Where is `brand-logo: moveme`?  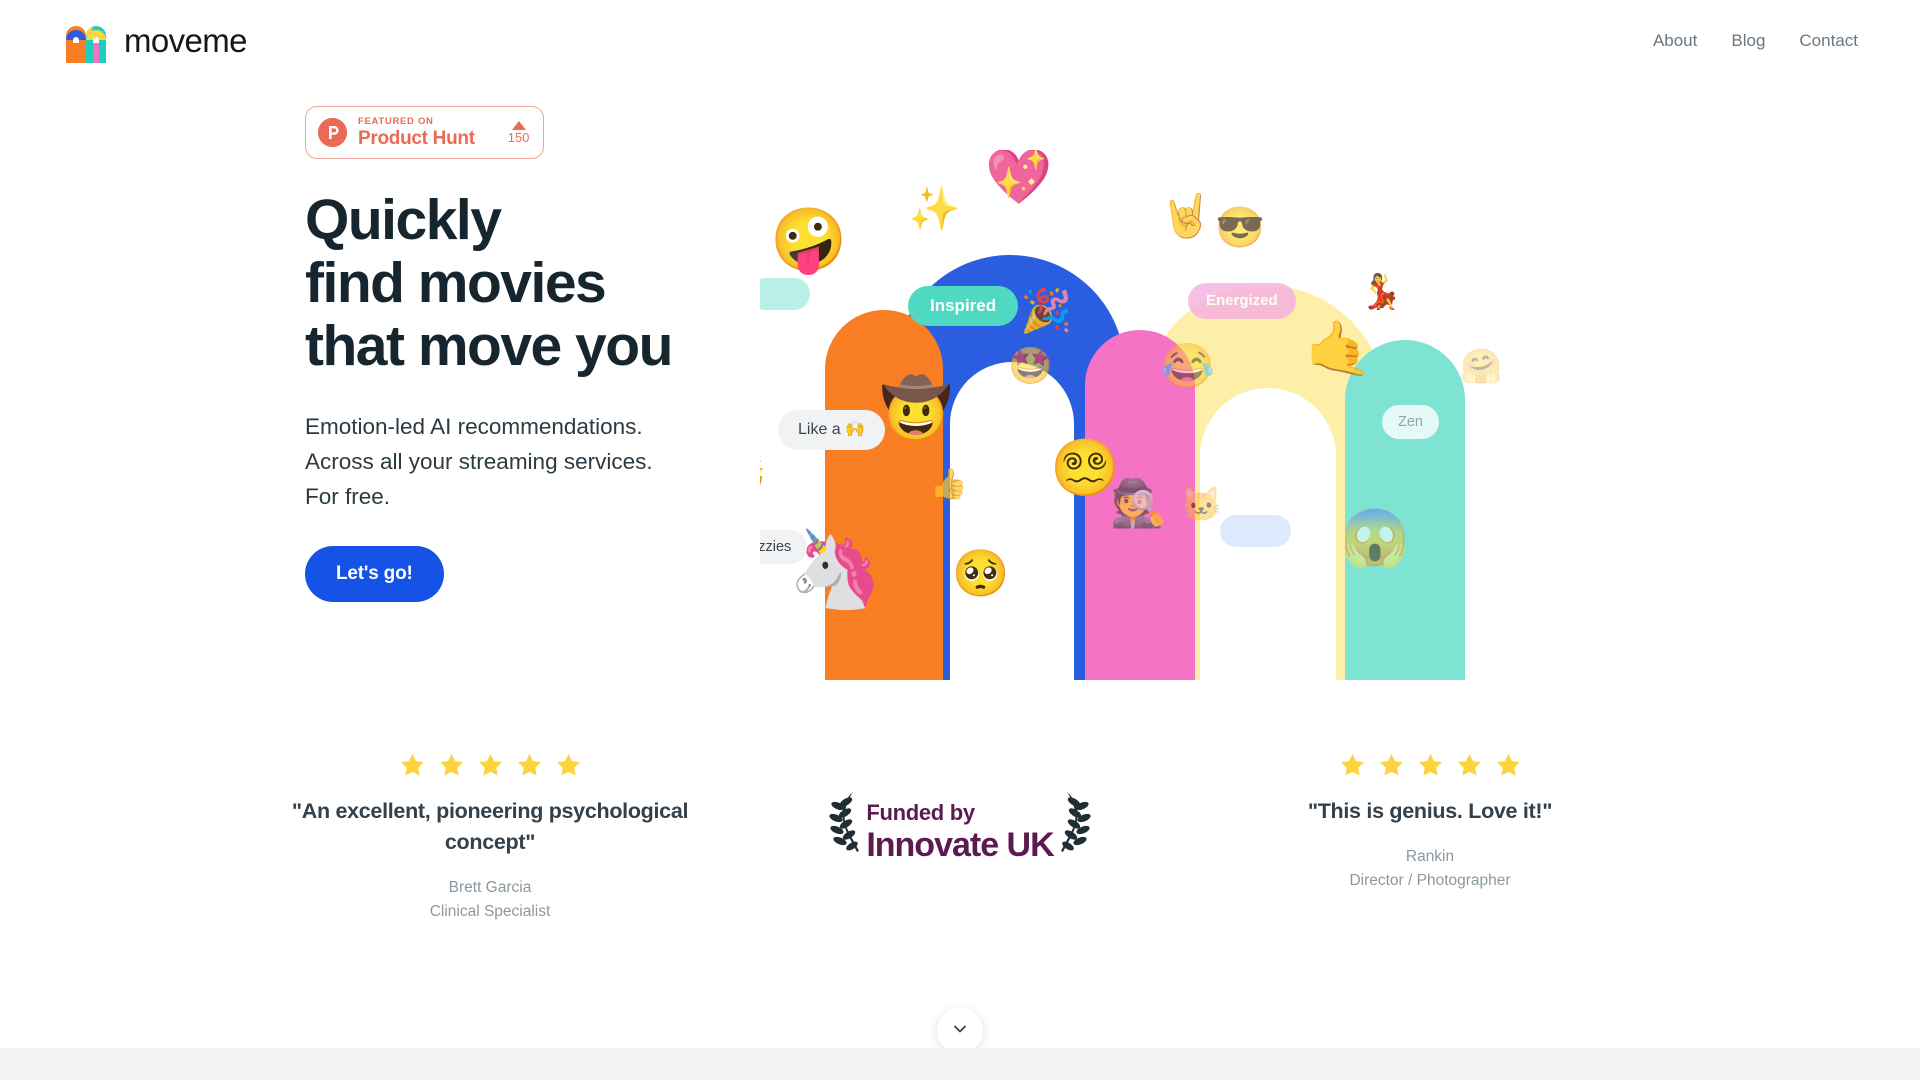
brand-logo: moveme is located at coordinates (154, 41).